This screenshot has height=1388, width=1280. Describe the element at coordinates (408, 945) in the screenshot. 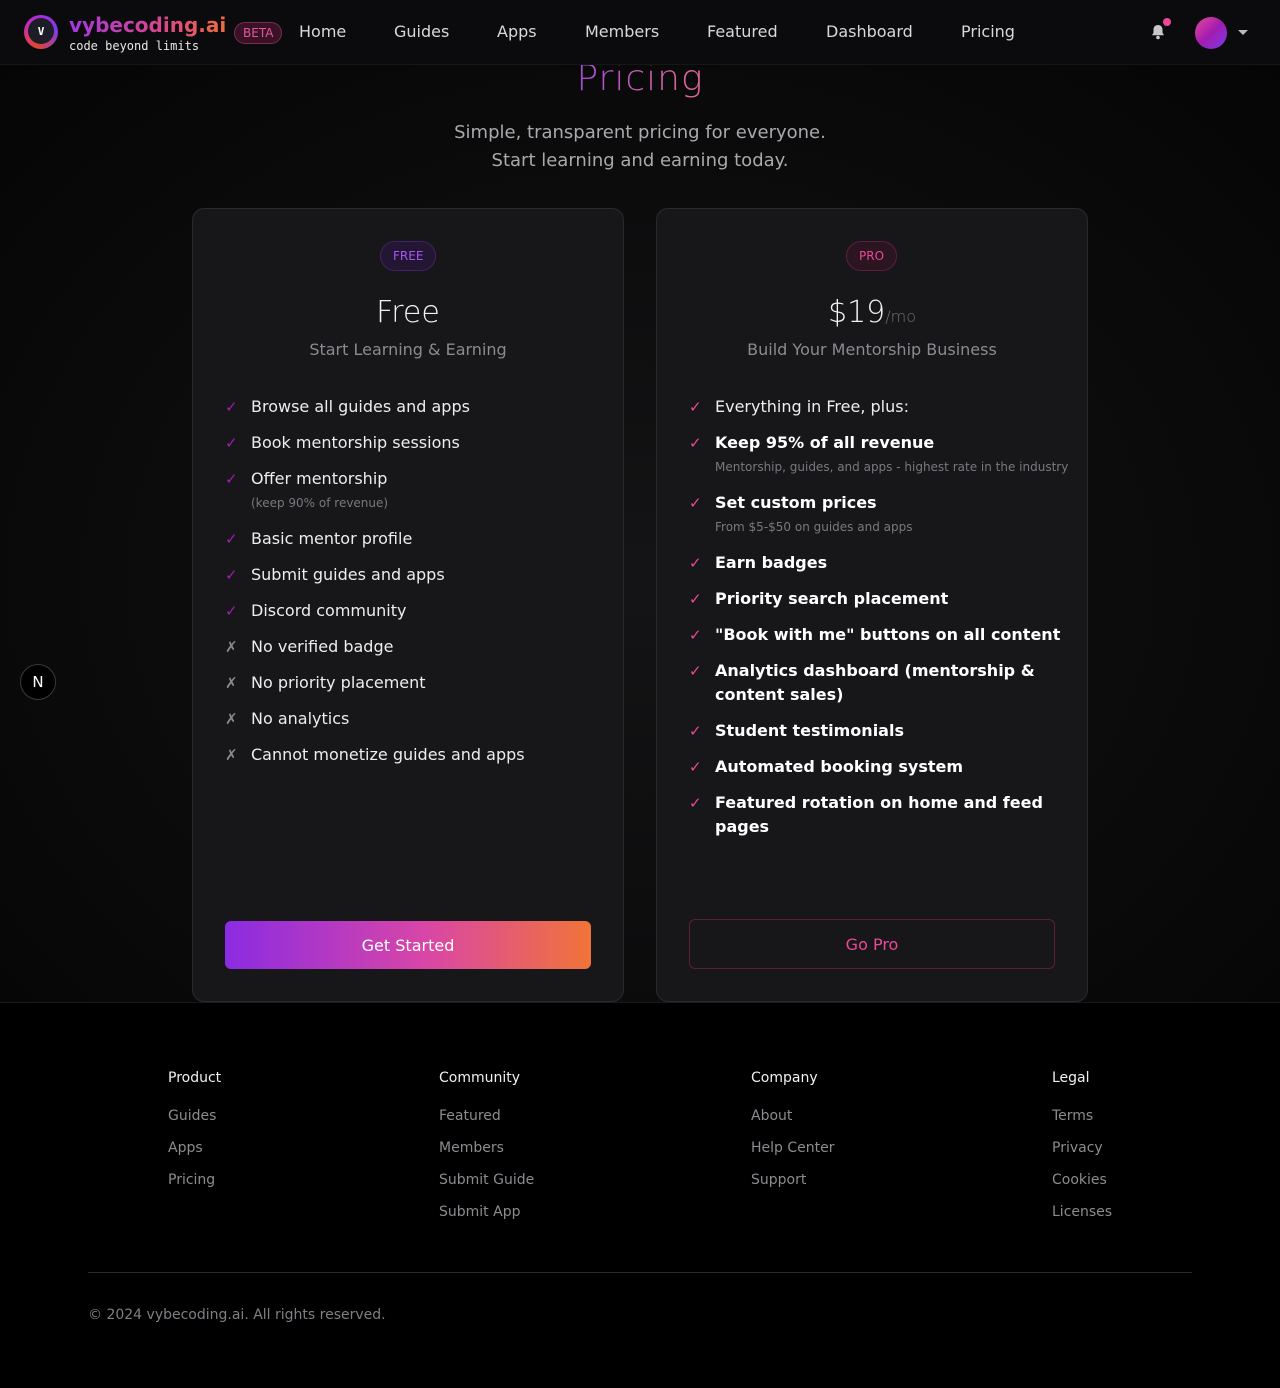

I see `get-started-button: Get Started` at that location.